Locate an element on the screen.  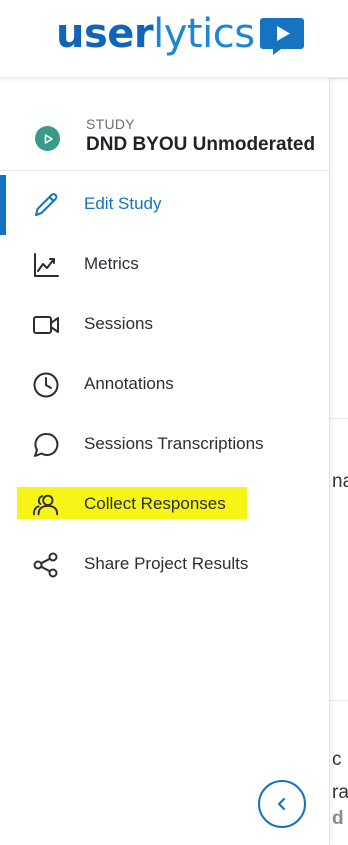
users-icon is located at coordinates (46, 505).